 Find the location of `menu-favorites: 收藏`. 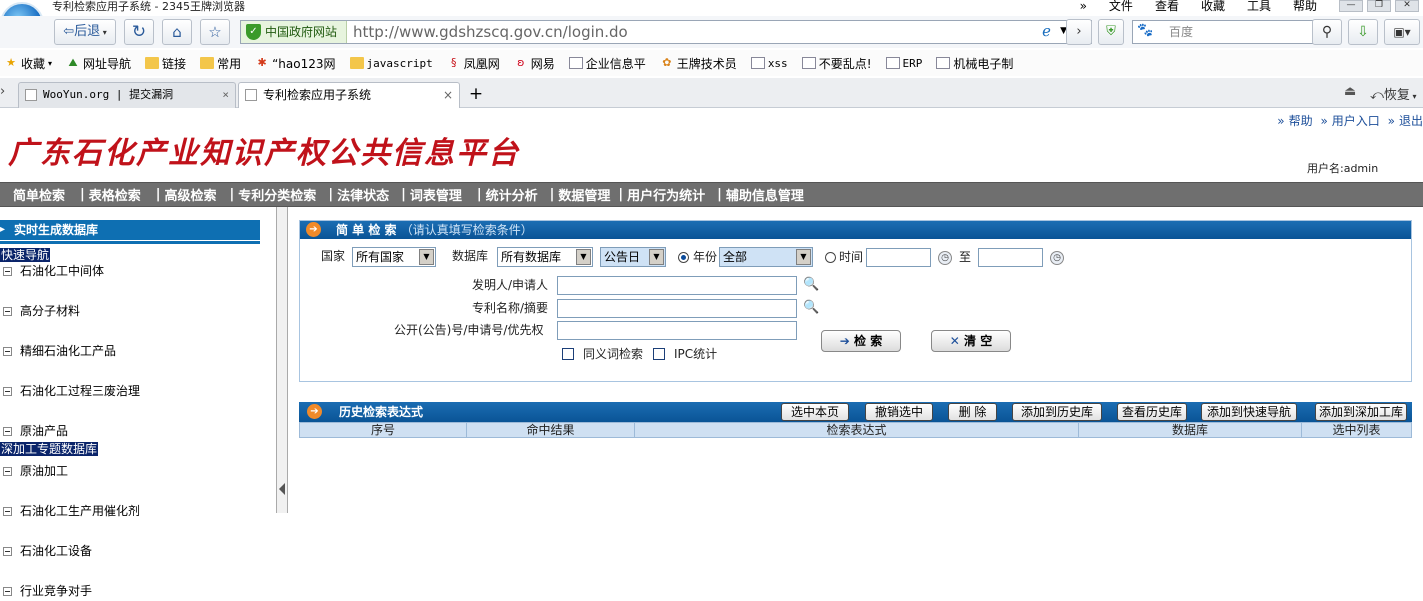

menu-favorites: 收藏 is located at coordinates (1213, 7).